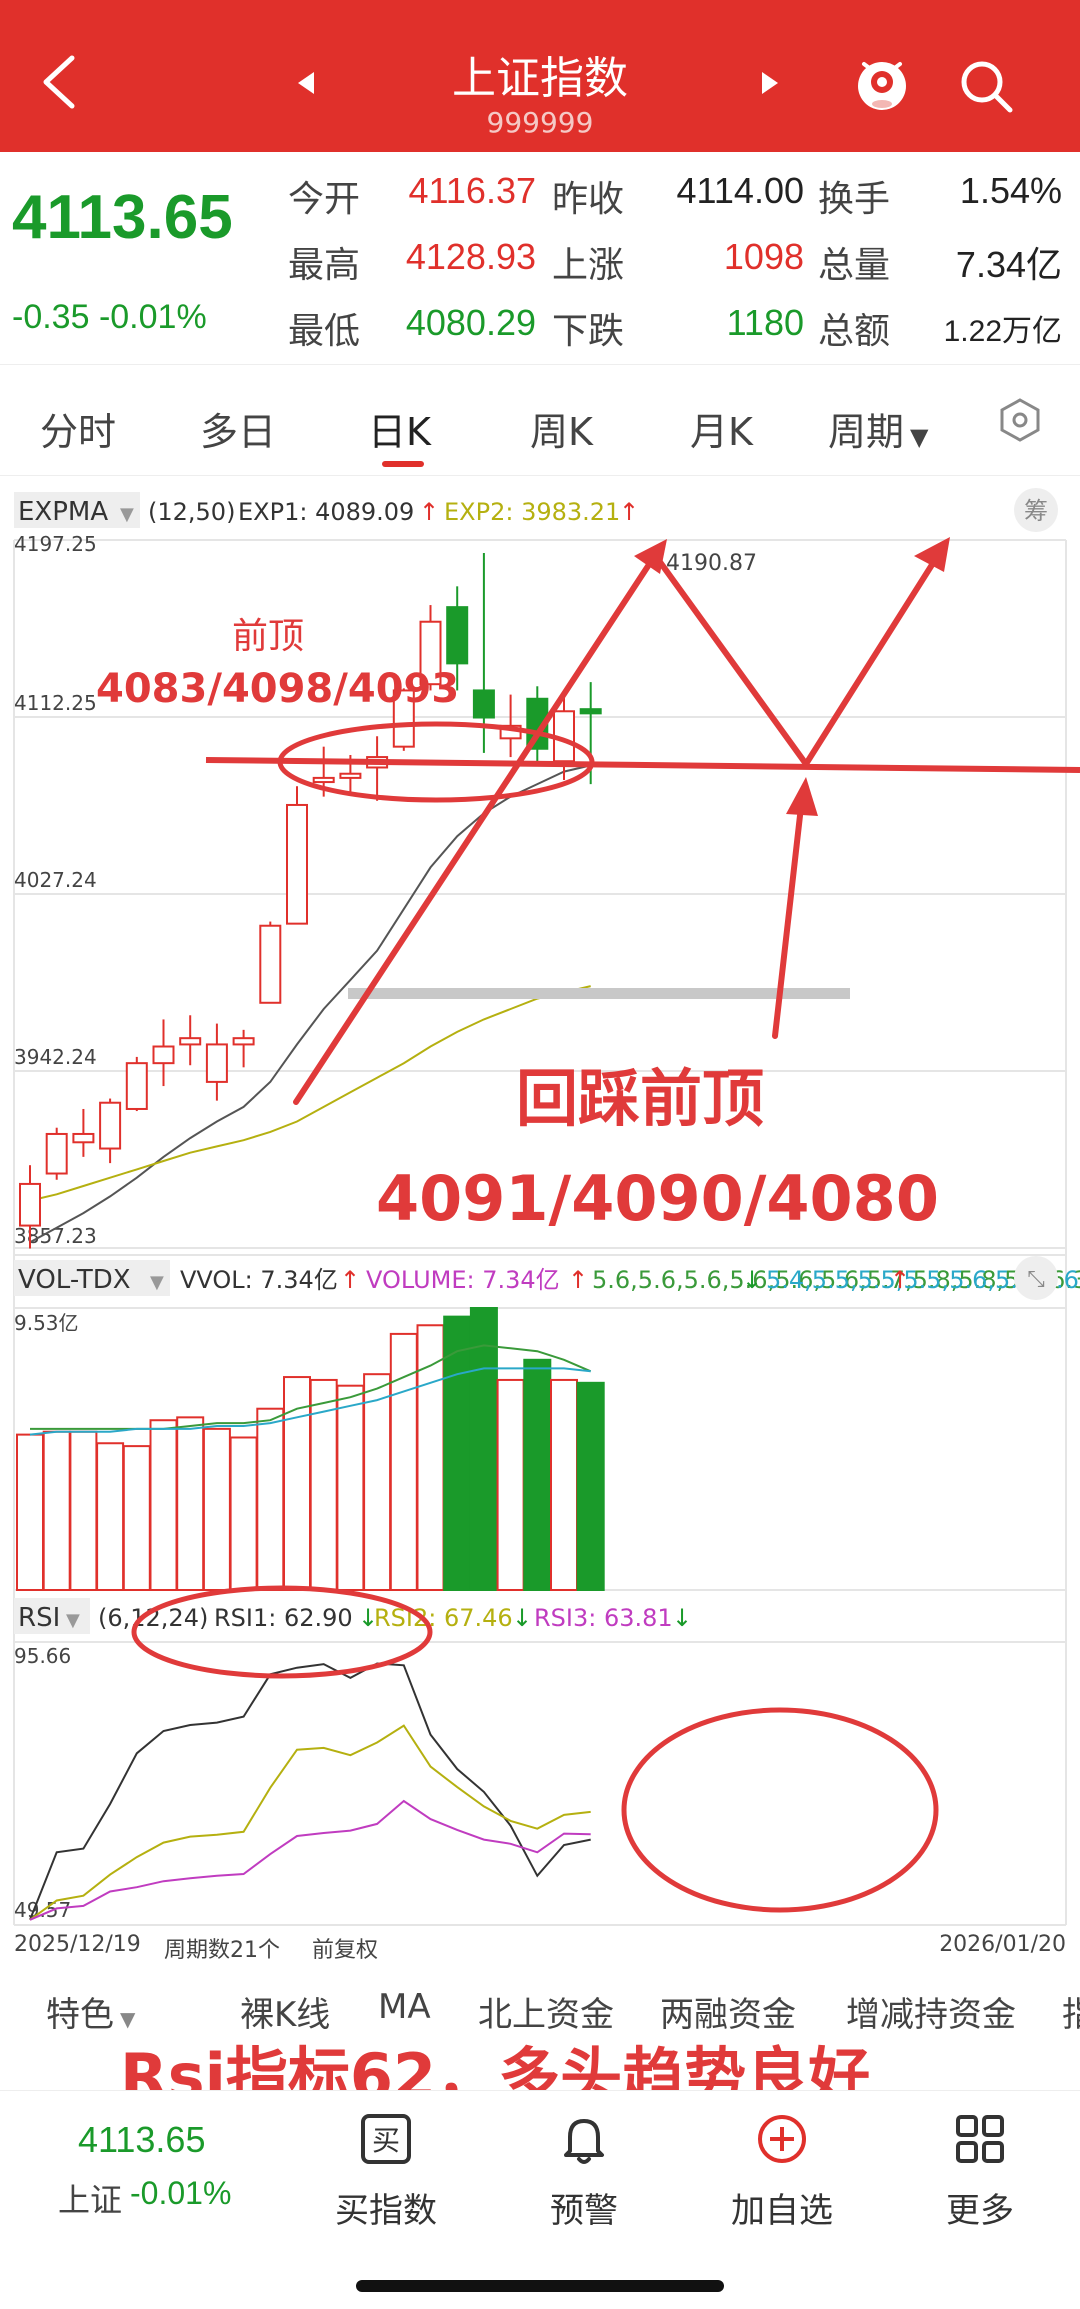  Describe the element at coordinates (540, 1946) in the screenshot. I see `chart-date-bar: 2025/12/19 周期数21个 前复权 2026/01/20` at that location.